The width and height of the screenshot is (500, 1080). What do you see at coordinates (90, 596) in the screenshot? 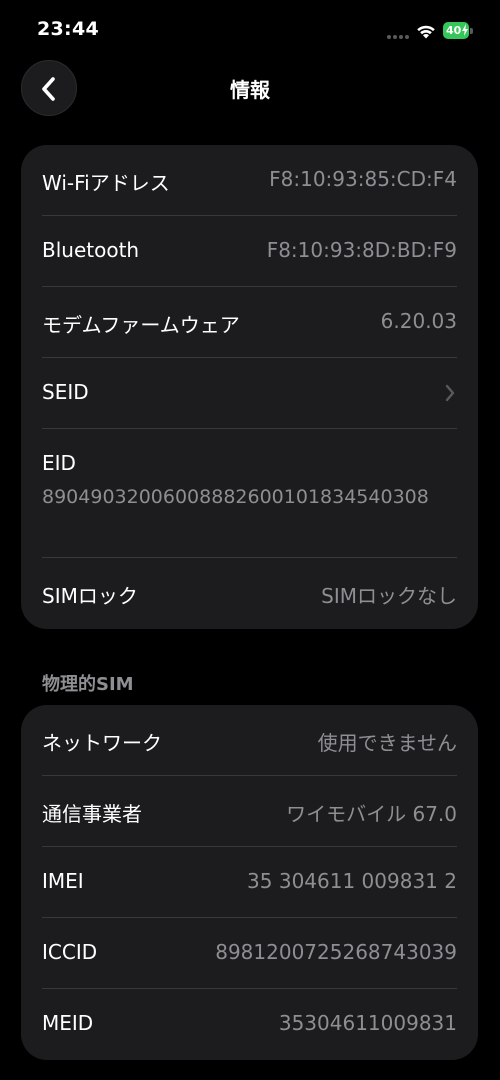
I see `row-label: SIMロック` at bounding box center [90, 596].